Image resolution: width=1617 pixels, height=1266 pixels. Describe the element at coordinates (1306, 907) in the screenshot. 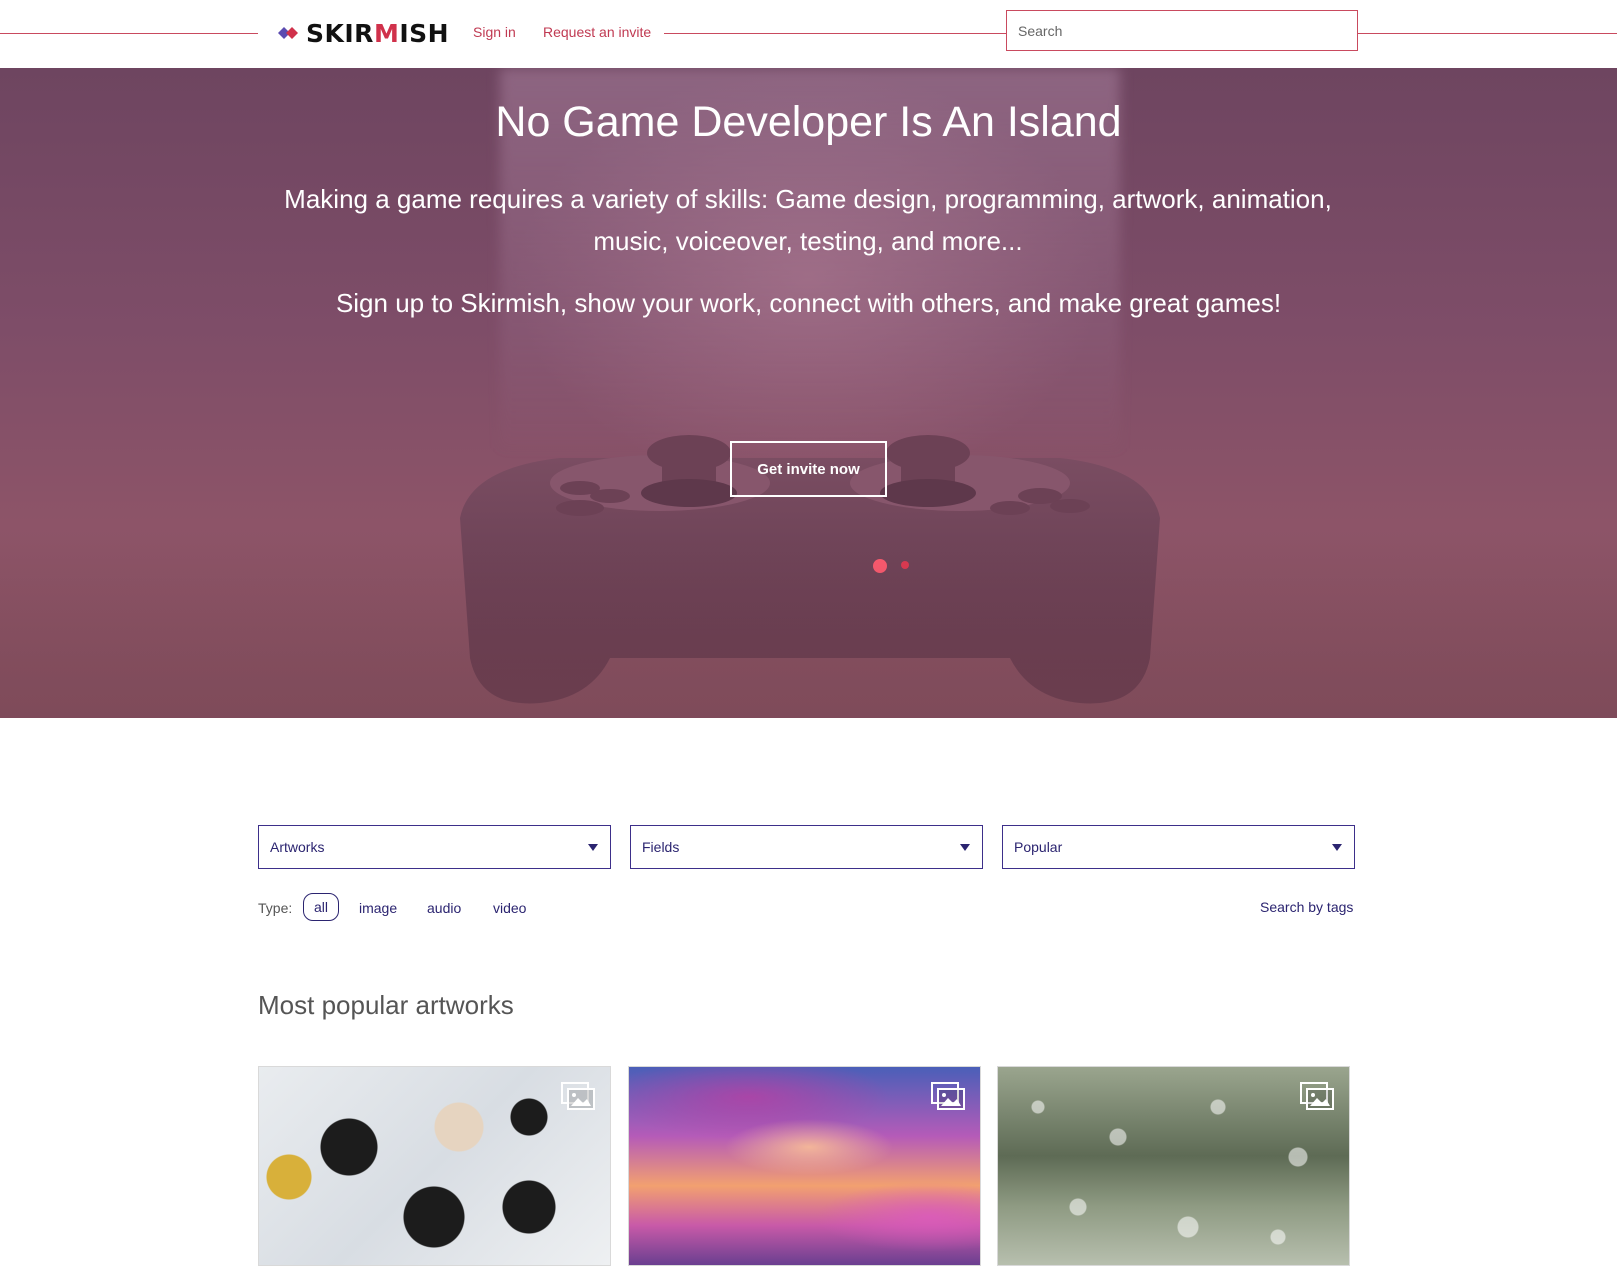

I see `search-by-tags-link: Search by tags` at that location.